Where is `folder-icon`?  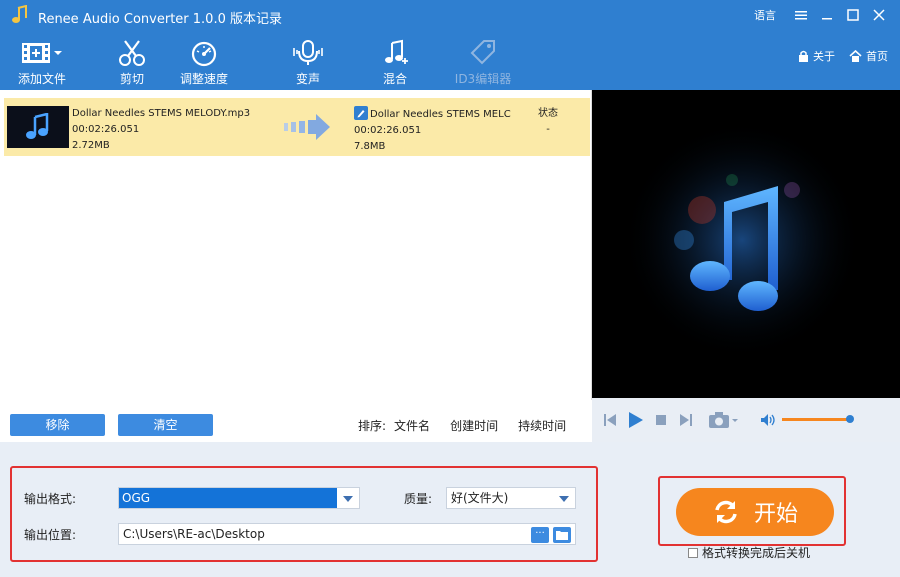 folder-icon is located at coordinates (562, 535).